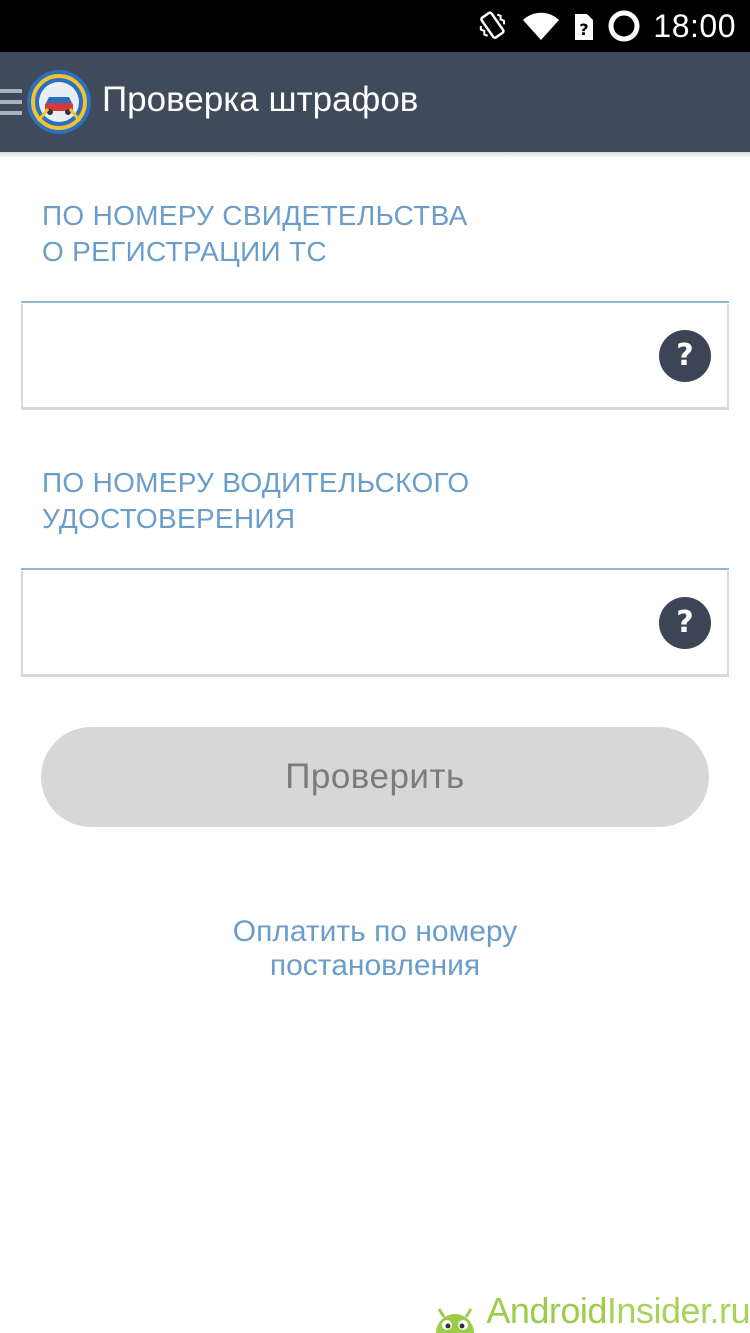  What do you see at coordinates (375, 949) in the screenshot?
I see `pay-by-resolution-link: Оплатить по номеру постановления` at bounding box center [375, 949].